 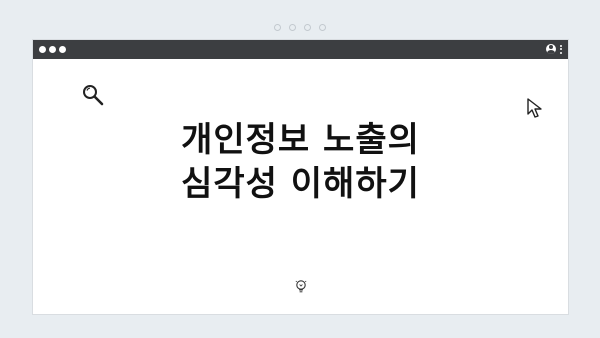 What do you see at coordinates (300, 184) in the screenshot?
I see `title-line-2: 심각성 이해하기` at bounding box center [300, 184].